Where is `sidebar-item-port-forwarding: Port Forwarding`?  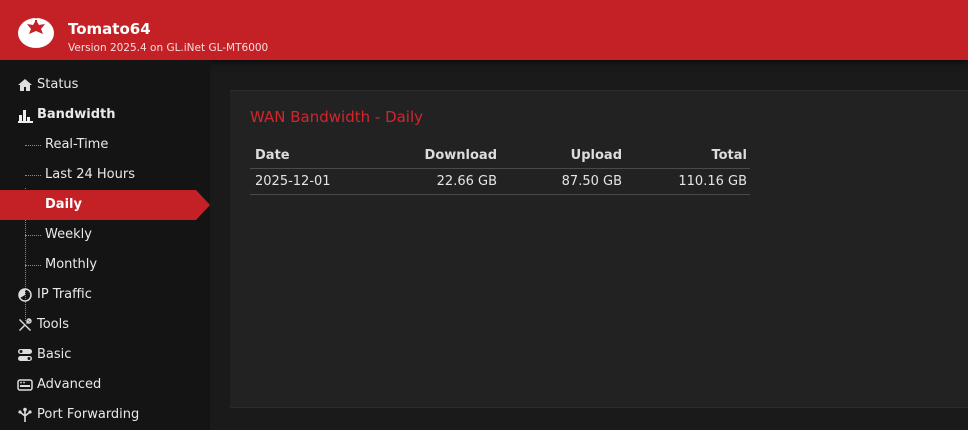
sidebar-item-port-forwarding: Port Forwarding is located at coordinates (105, 415).